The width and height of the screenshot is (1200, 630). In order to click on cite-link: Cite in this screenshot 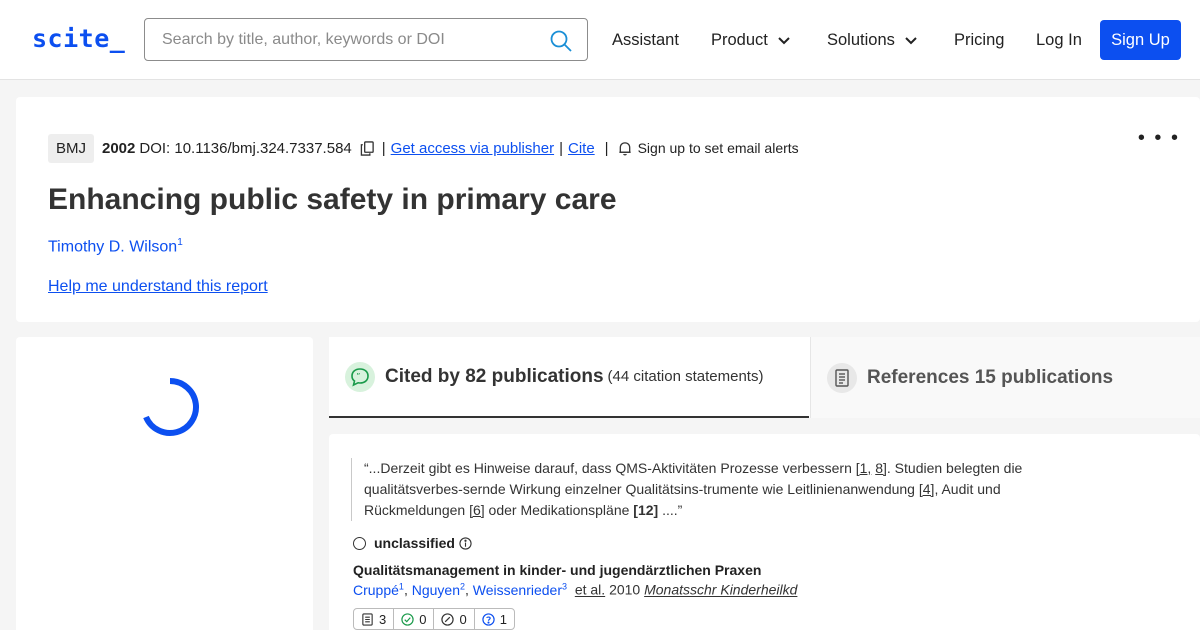, I will do `click(581, 148)`.